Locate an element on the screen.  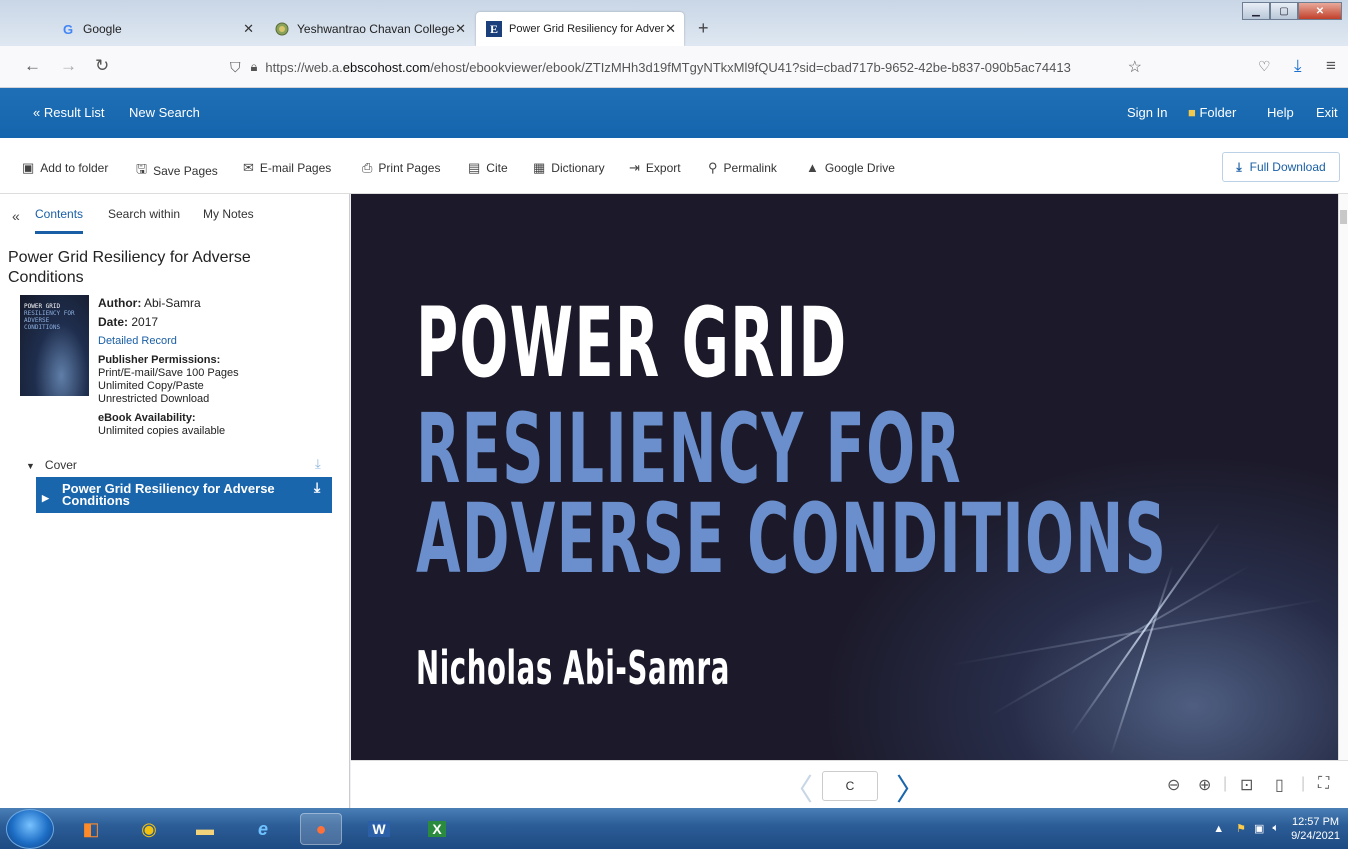
author-value: Abi-Samra is located at coordinates (172, 303).